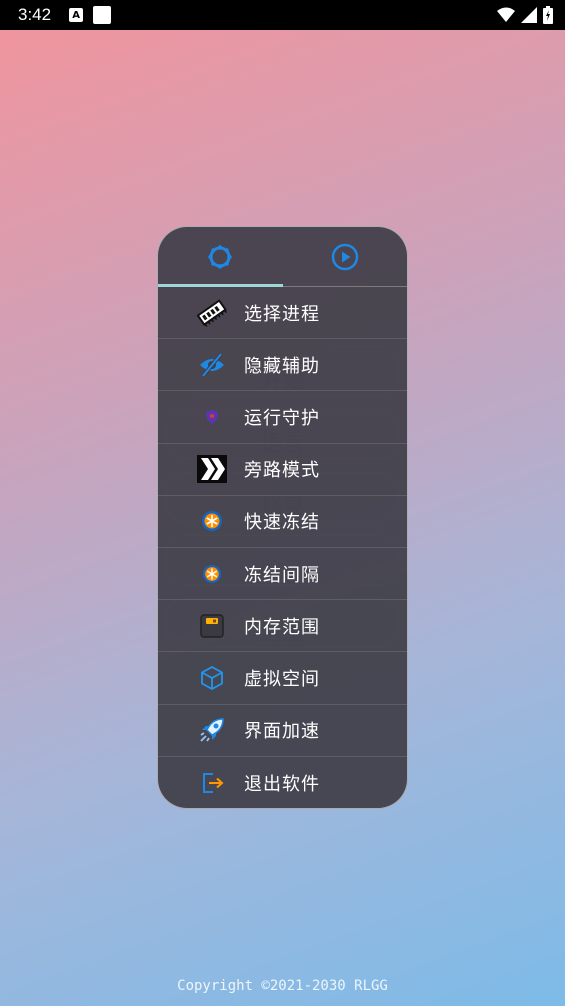 The image size is (565, 1006). I want to click on menu-item-label: 旁路模式, so click(282, 471).